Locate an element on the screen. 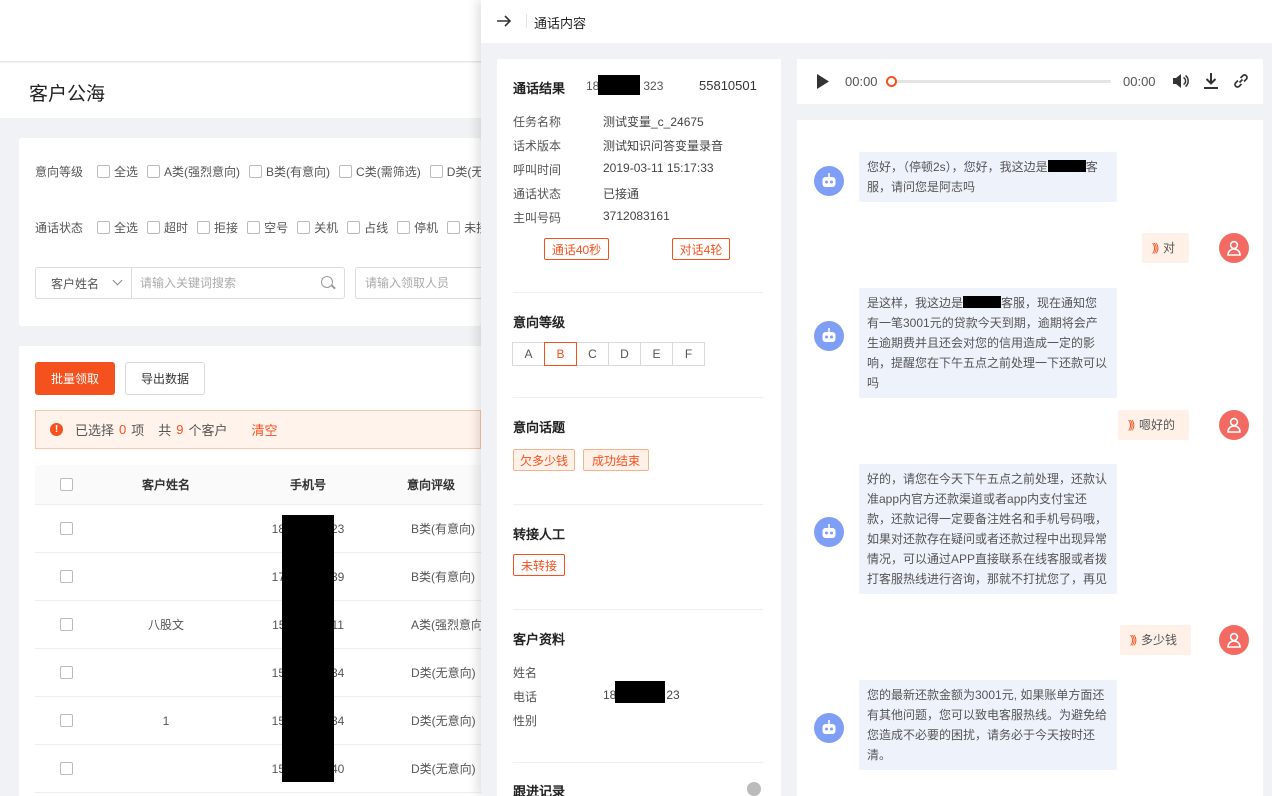 The image size is (1272, 796). back-arrow-icon is located at coordinates (504, 21).